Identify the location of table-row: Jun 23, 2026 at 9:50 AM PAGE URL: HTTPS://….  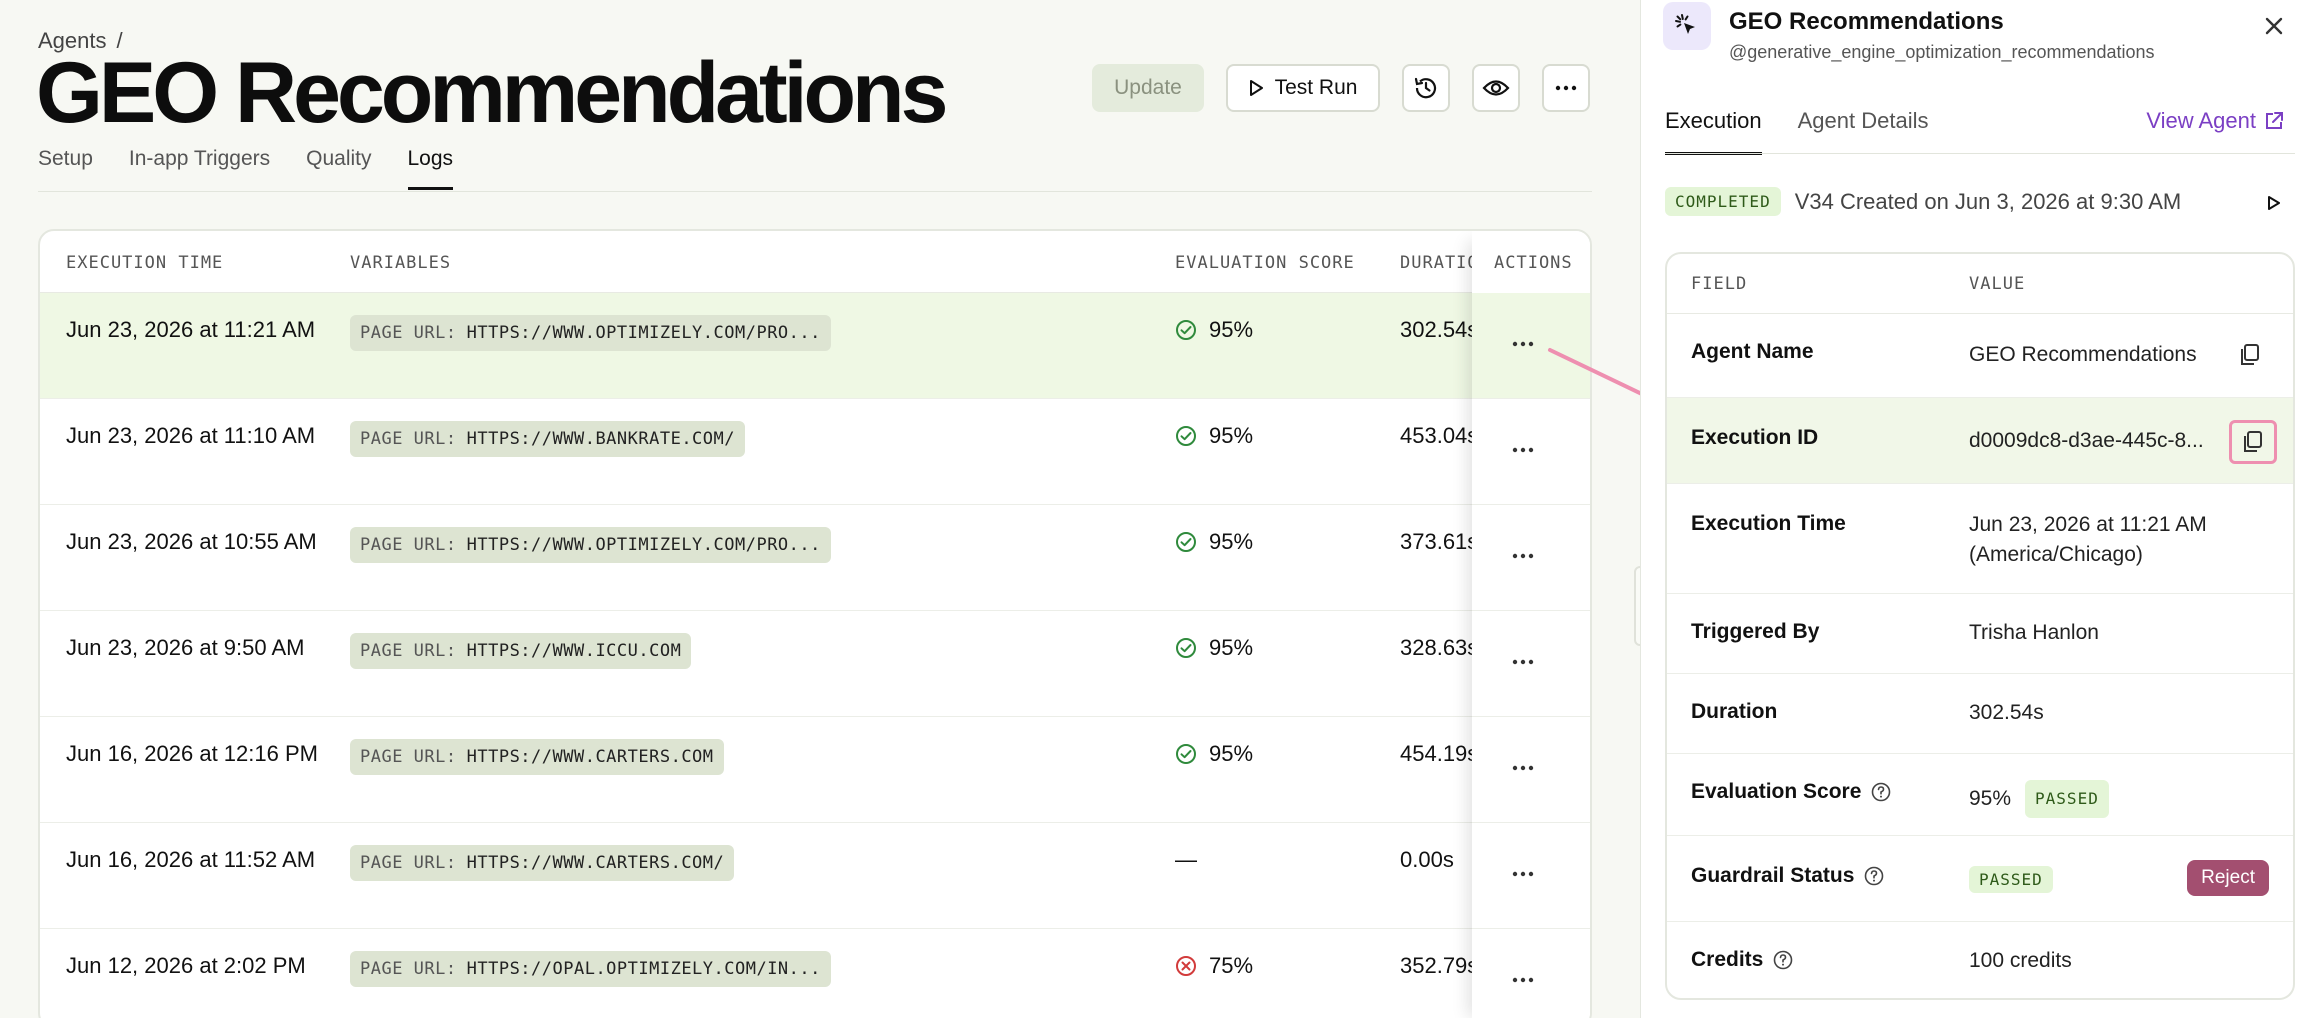
(815, 664).